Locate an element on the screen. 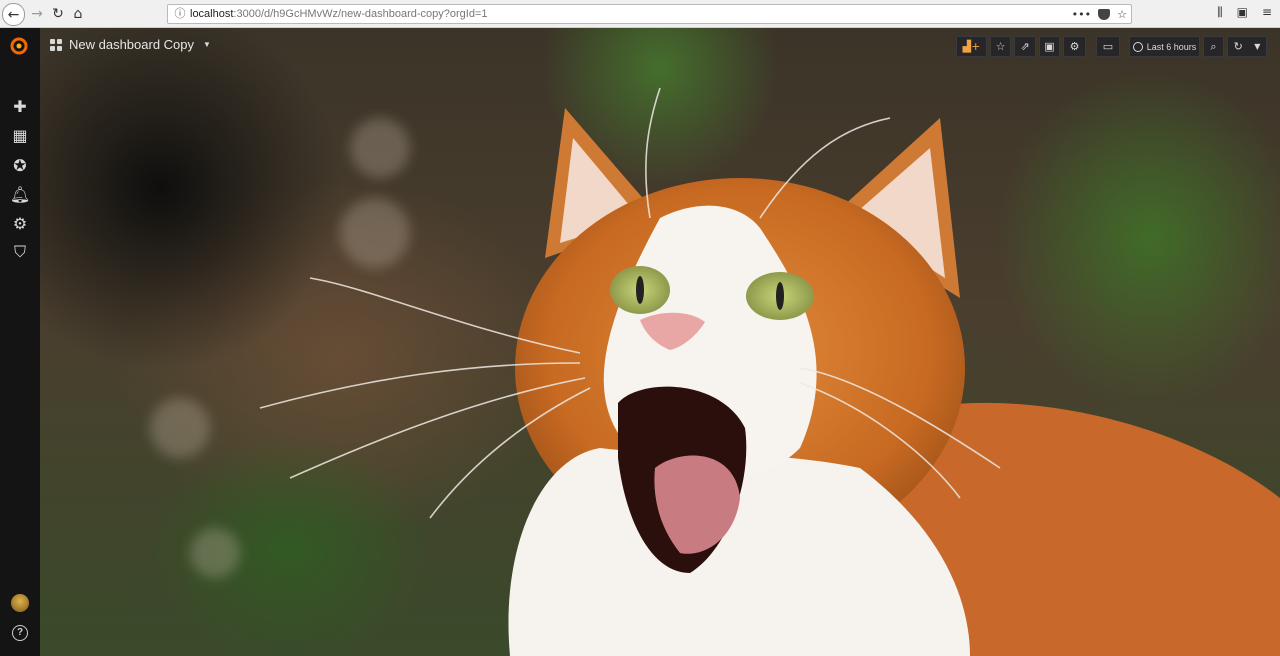 The width and height of the screenshot is (1280, 656). zoom-out-button: ⌕ is located at coordinates (1213, 46).